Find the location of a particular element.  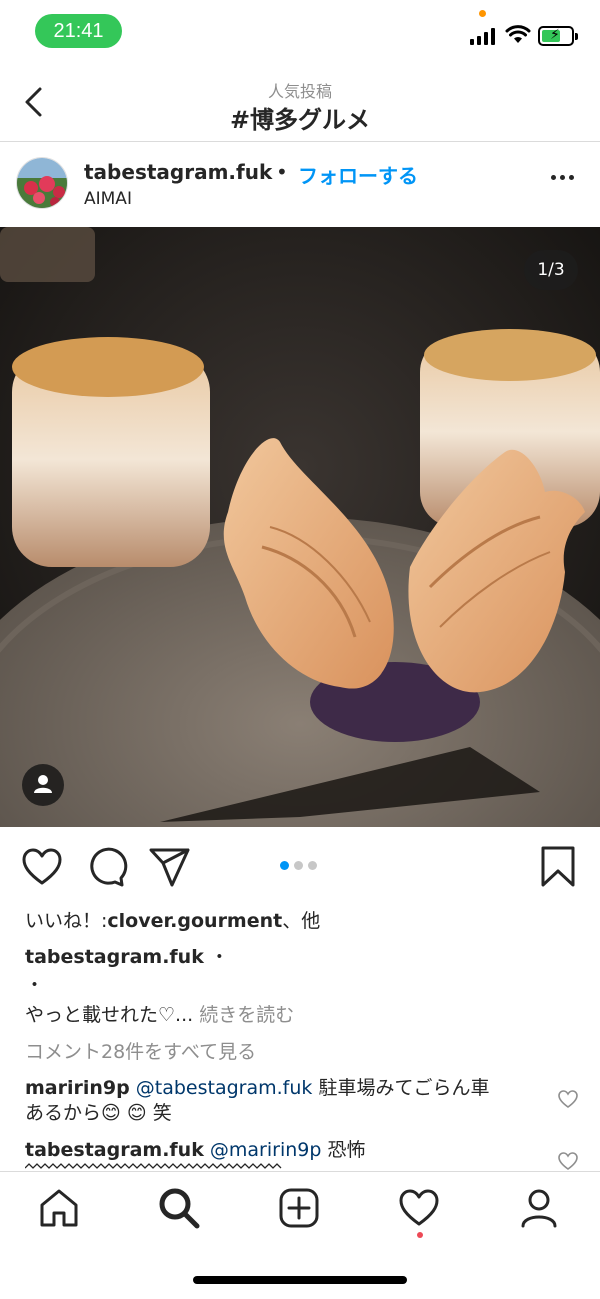

search-icon is located at coordinates (179, 1208).